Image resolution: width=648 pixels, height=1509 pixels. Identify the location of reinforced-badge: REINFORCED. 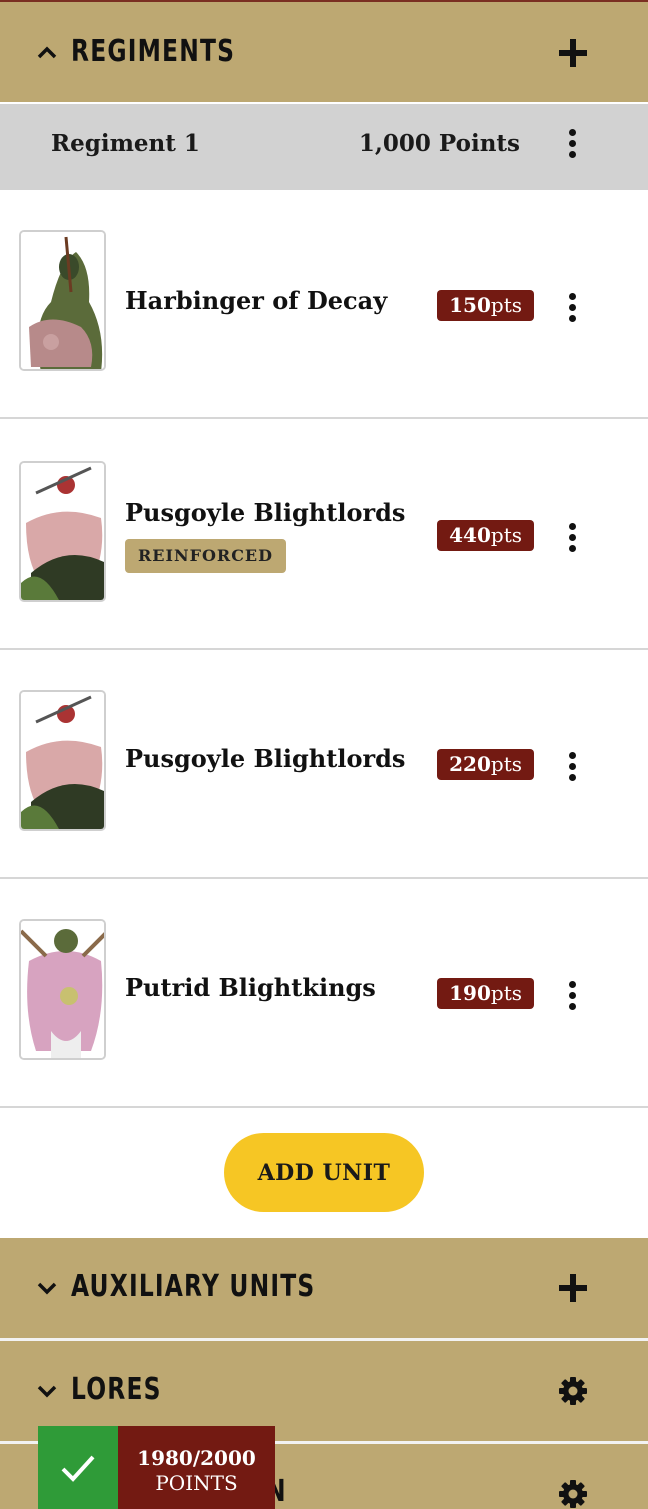
(205, 556).